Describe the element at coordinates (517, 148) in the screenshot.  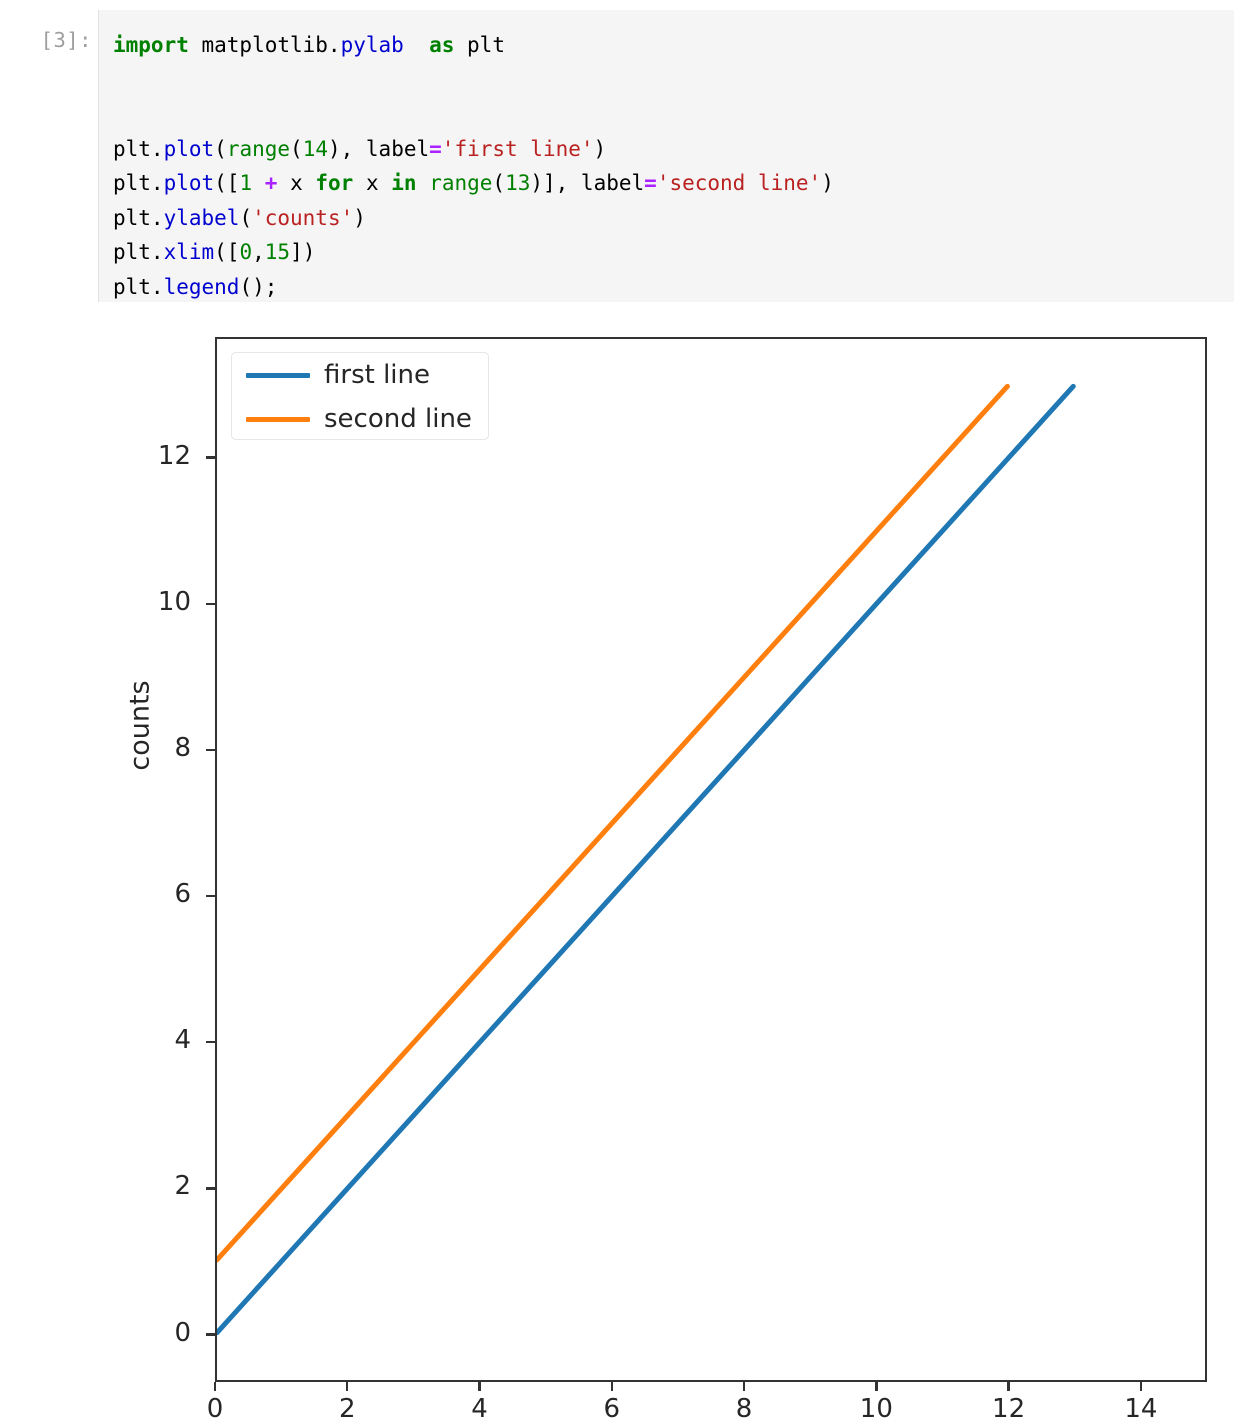
I see `code-token: 'first line'` at that location.